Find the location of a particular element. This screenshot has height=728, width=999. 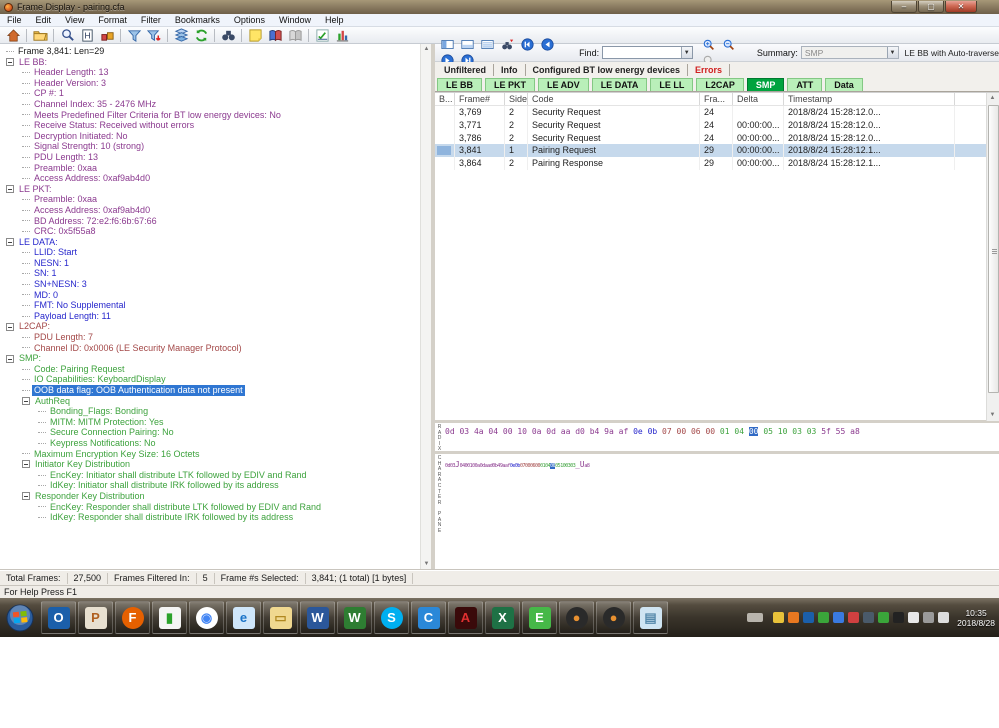

zoom-out-icon is located at coordinates (729, 44).